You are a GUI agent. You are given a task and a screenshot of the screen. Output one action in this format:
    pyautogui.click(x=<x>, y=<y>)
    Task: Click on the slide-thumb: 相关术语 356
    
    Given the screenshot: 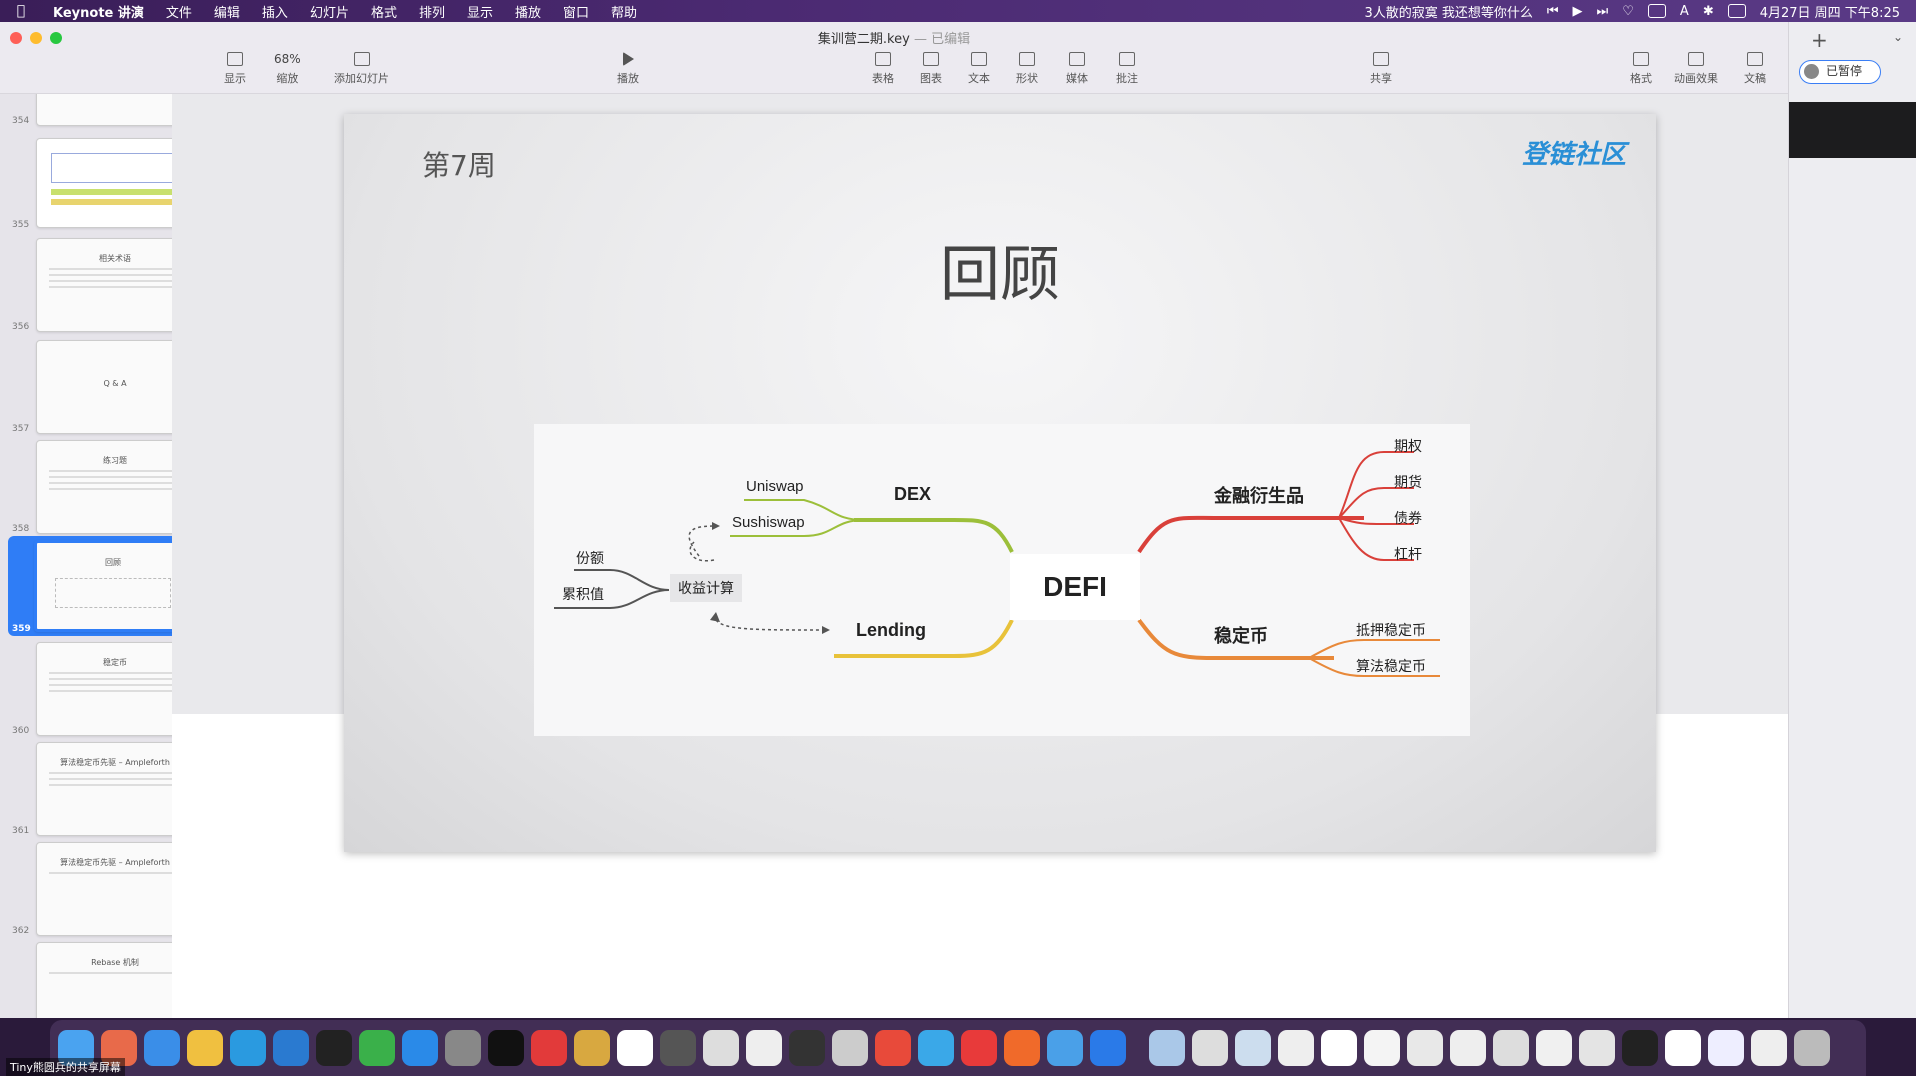 What is the action you would take?
    pyautogui.click(x=86, y=285)
    